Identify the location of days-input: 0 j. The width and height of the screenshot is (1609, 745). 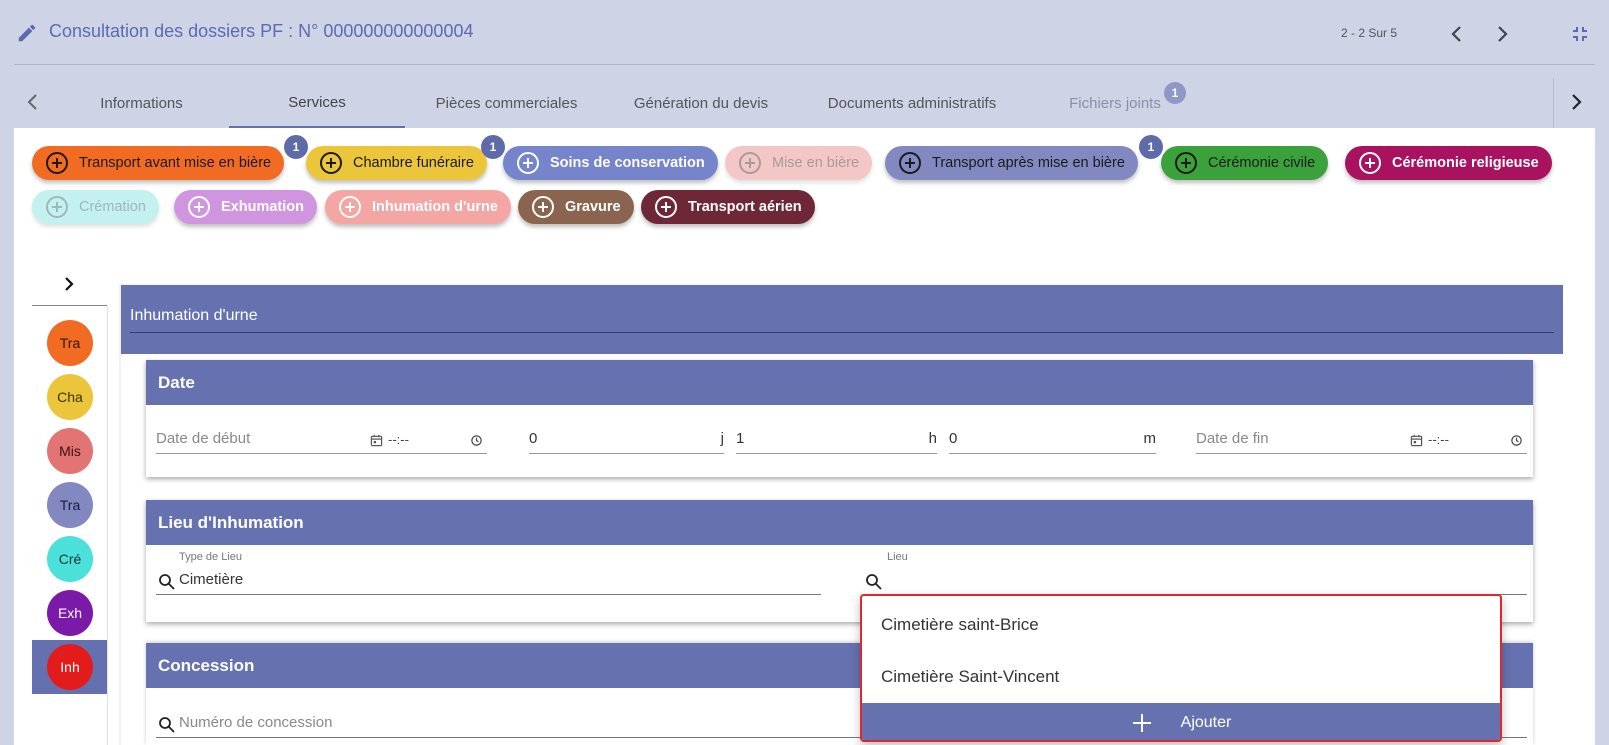
(626, 441).